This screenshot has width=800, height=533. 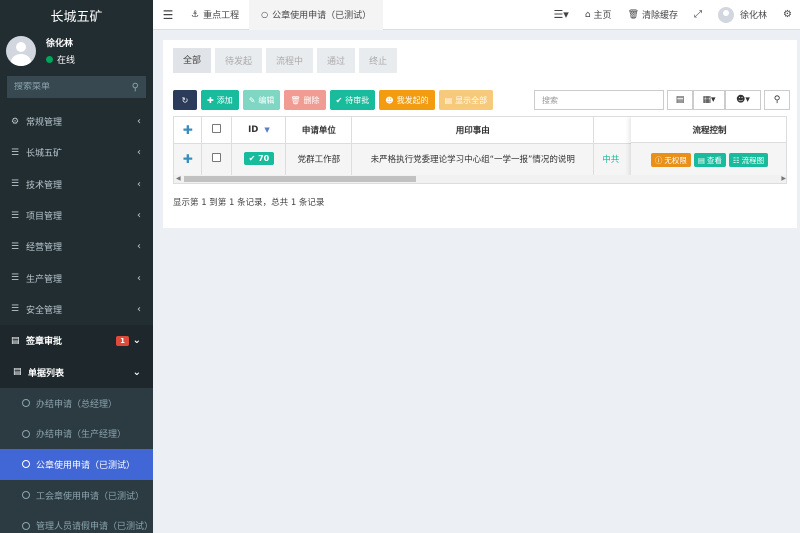 I want to click on sidebar-item-tech: ☰ 技术管理 ‹, so click(x=76, y=184).